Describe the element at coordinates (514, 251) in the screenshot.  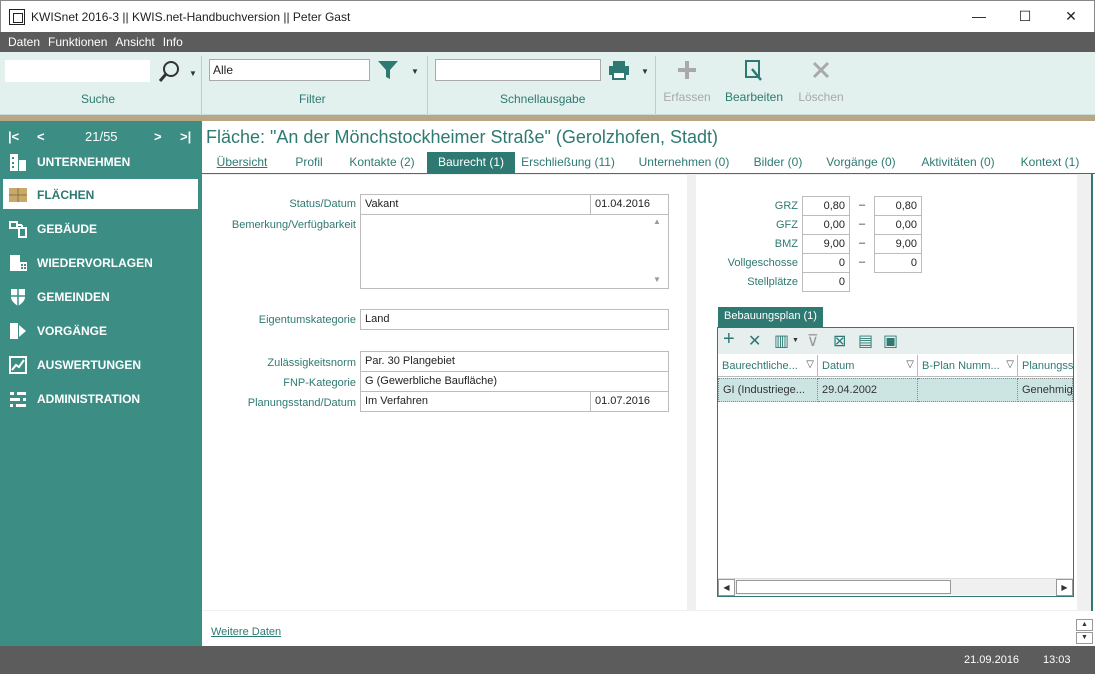
I see `remark-textarea` at that location.